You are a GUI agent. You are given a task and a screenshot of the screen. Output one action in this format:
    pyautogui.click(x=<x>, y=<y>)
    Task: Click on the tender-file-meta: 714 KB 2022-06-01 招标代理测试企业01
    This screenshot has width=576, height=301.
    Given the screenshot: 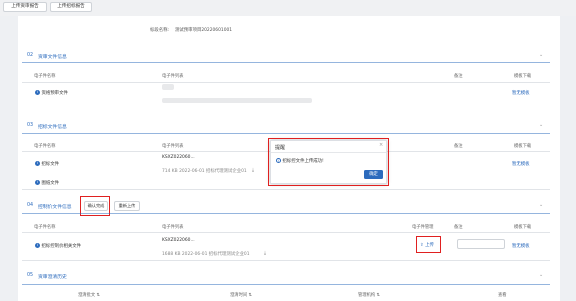 What is the action you would take?
    pyautogui.click(x=204, y=171)
    